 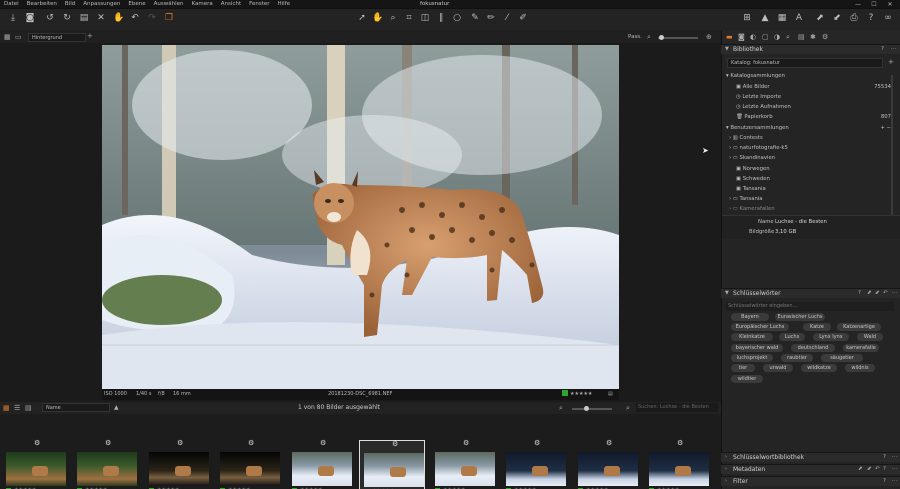 I want to click on info-icon: ▤, so click(x=610, y=394).